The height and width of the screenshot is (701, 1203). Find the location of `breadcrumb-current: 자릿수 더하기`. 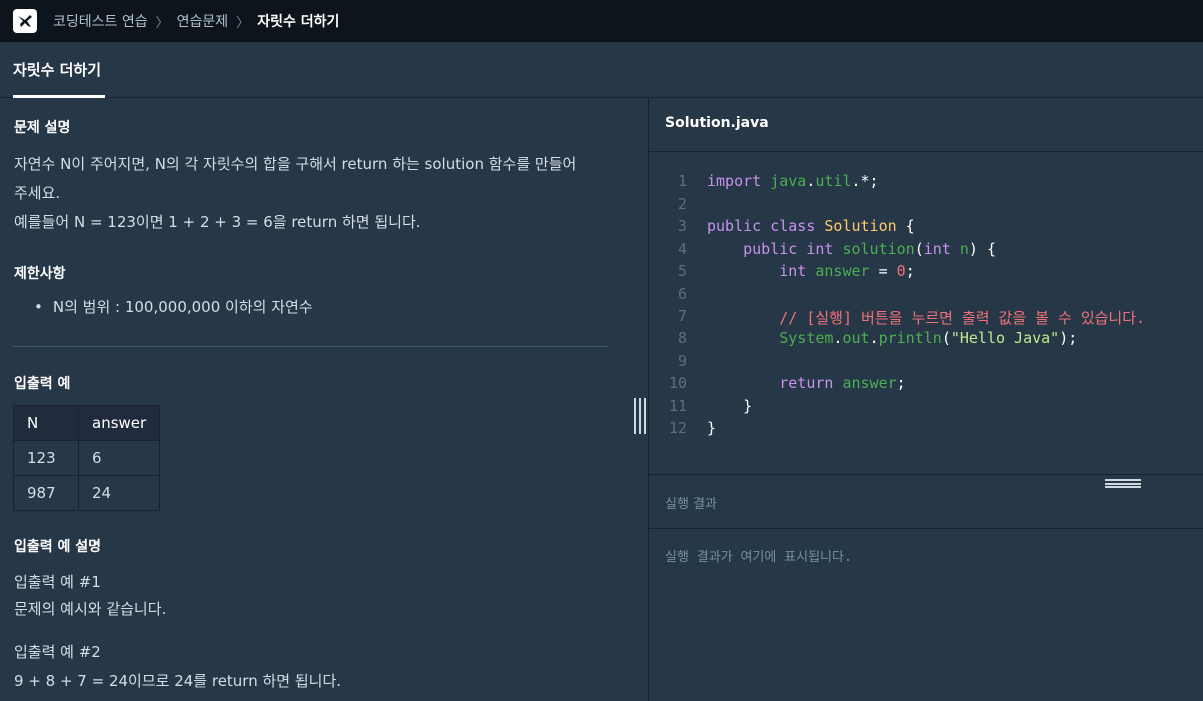

breadcrumb-current: 자릿수 더하기 is located at coordinates (298, 22).